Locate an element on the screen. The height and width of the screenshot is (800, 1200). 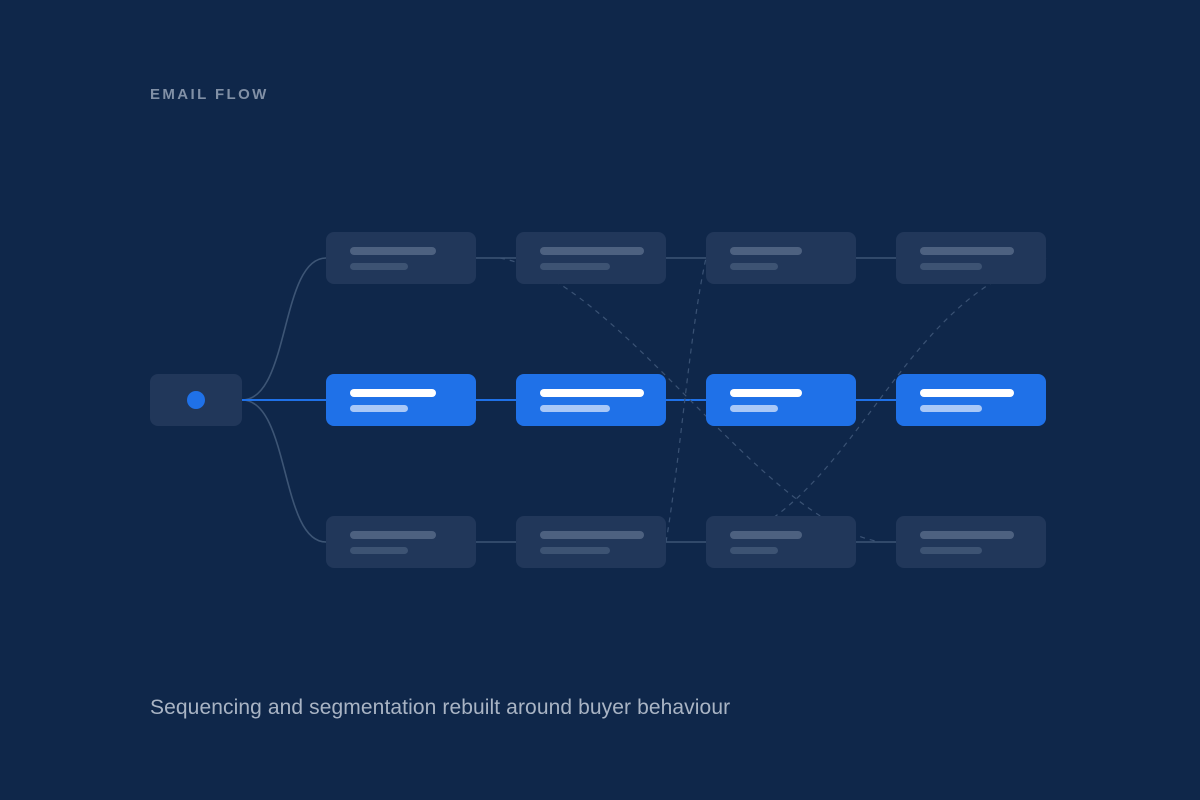
start-node is located at coordinates (196, 400).